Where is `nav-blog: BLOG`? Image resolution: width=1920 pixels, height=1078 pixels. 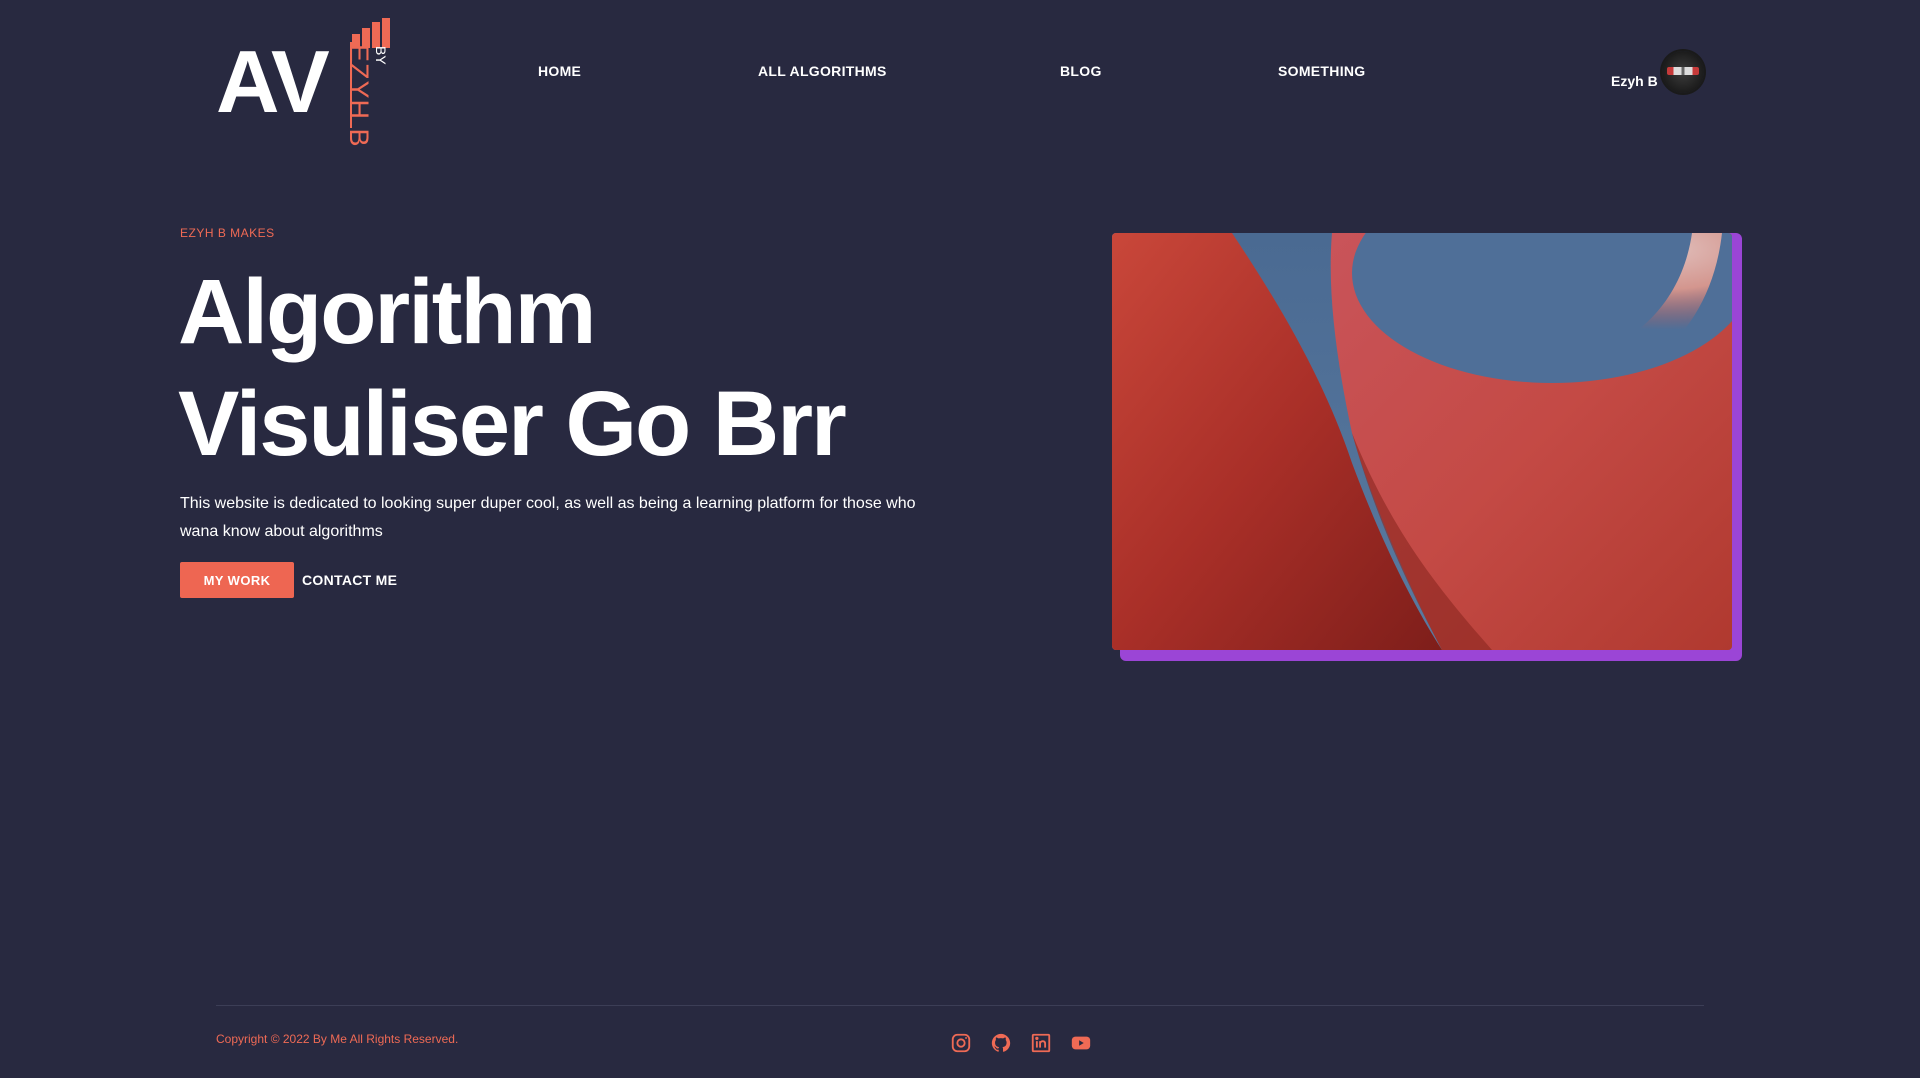
nav-blog: BLOG is located at coordinates (1081, 71).